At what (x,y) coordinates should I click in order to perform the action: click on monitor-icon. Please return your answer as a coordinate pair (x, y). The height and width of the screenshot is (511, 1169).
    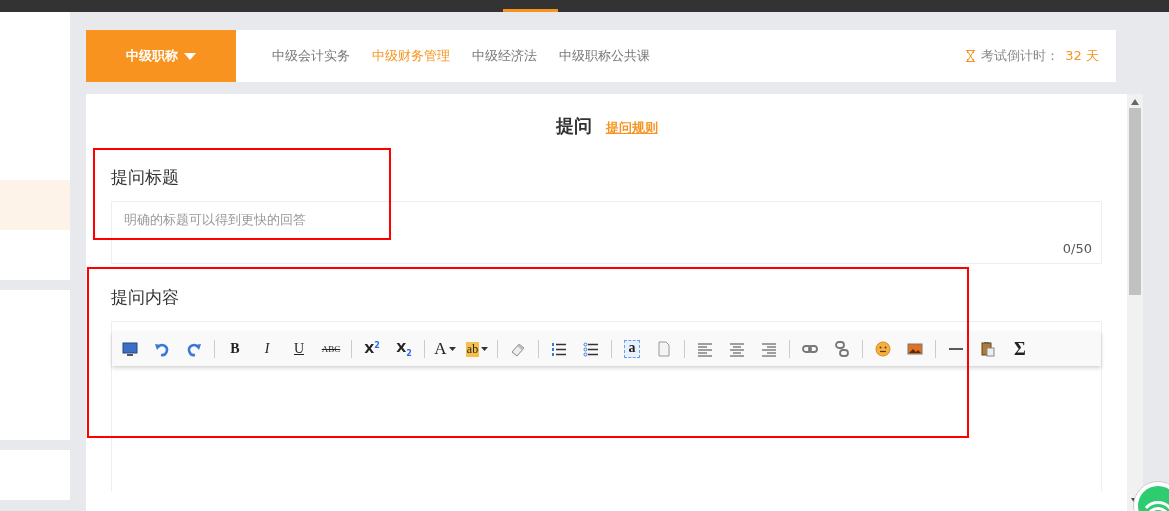
    Looking at the image, I should click on (130, 349).